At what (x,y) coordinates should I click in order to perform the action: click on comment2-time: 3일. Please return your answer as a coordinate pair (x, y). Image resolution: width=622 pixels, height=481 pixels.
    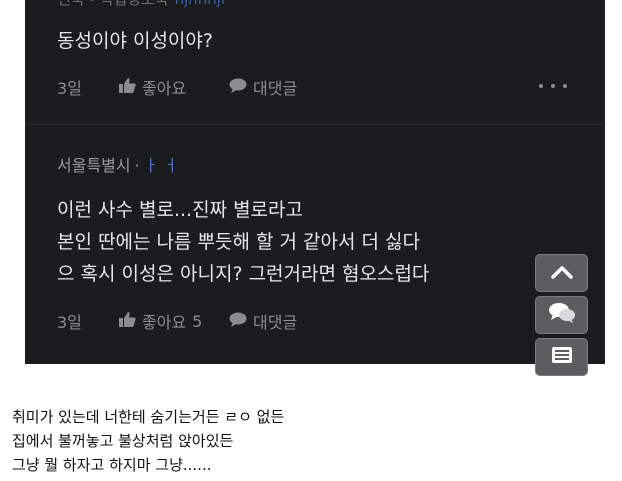
    Looking at the image, I should click on (69, 322).